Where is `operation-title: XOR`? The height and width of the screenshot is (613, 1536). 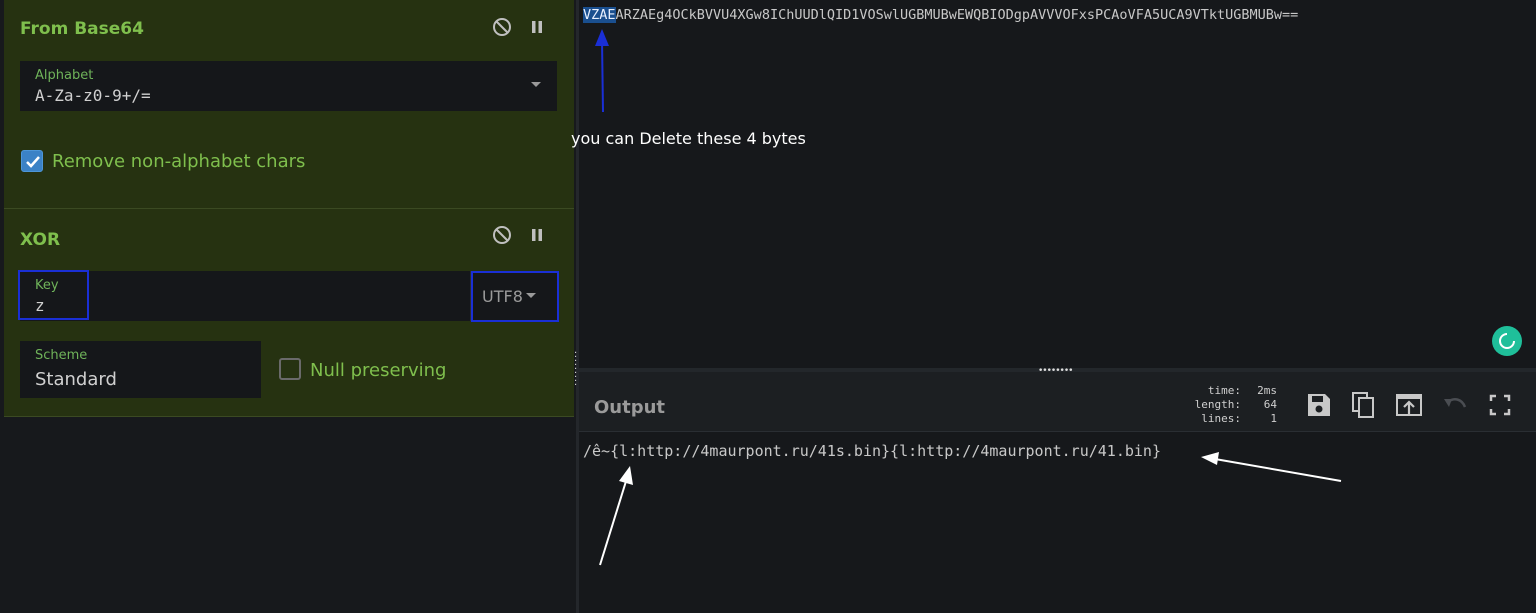
operation-title: XOR is located at coordinates (40, 240).